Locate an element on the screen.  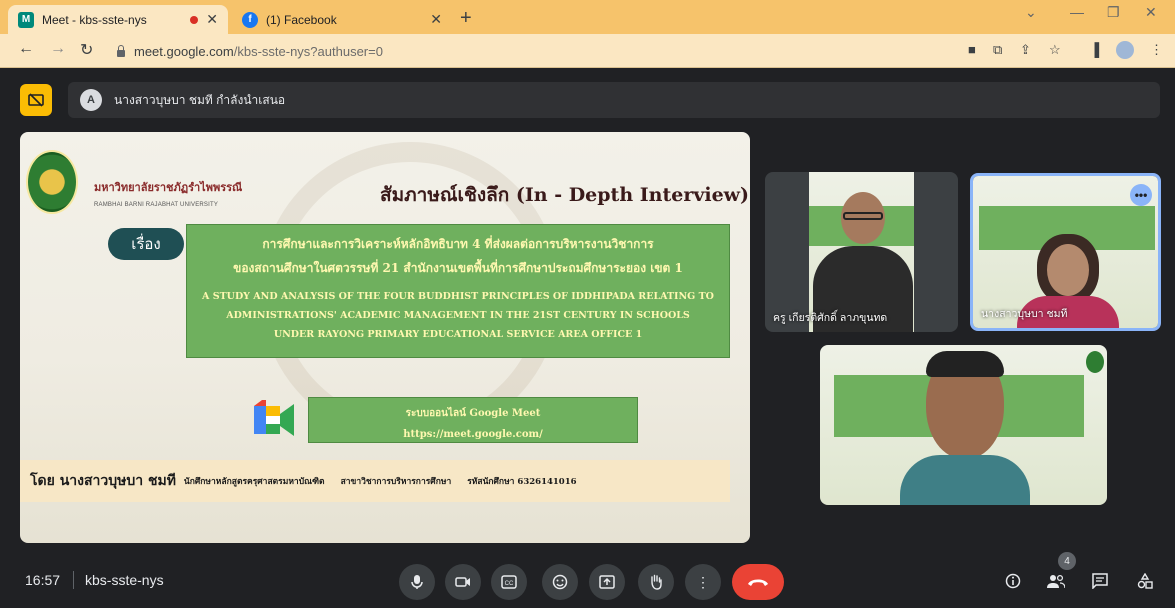
translate-icon: ⧉ is located at coordinates (997, 50).